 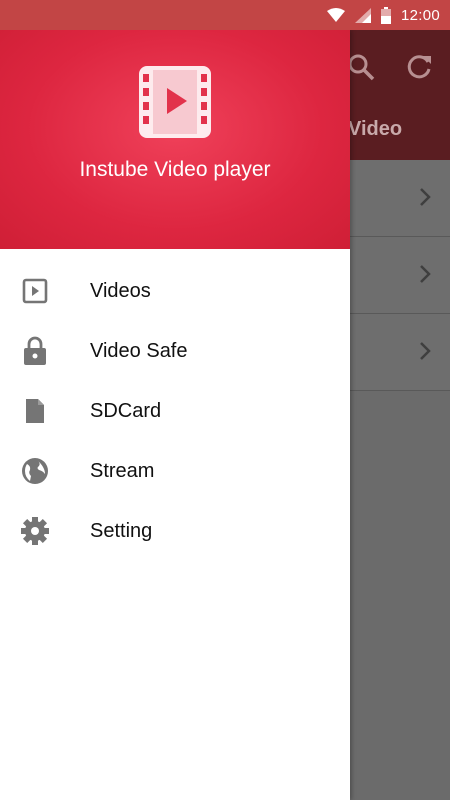 What do you see at coordinates (362, 15) in the screenshot?
I see `signal-icon` at bounding box center [362, 15].